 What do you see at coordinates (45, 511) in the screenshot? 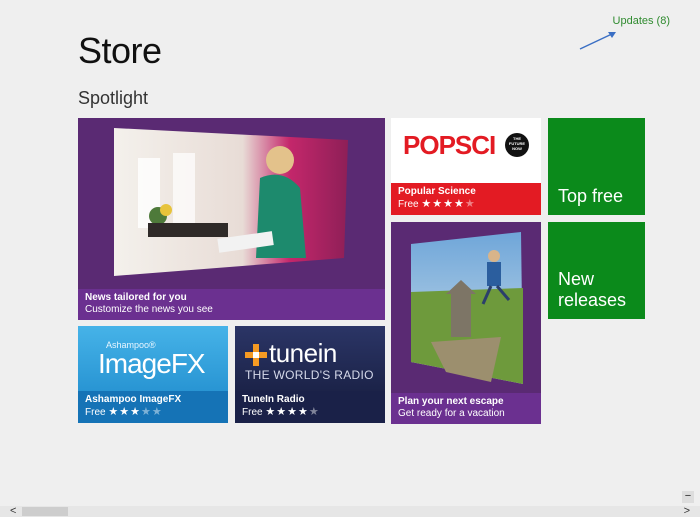
I see `scrollbar-thumb` at bounding box center [45, 511].